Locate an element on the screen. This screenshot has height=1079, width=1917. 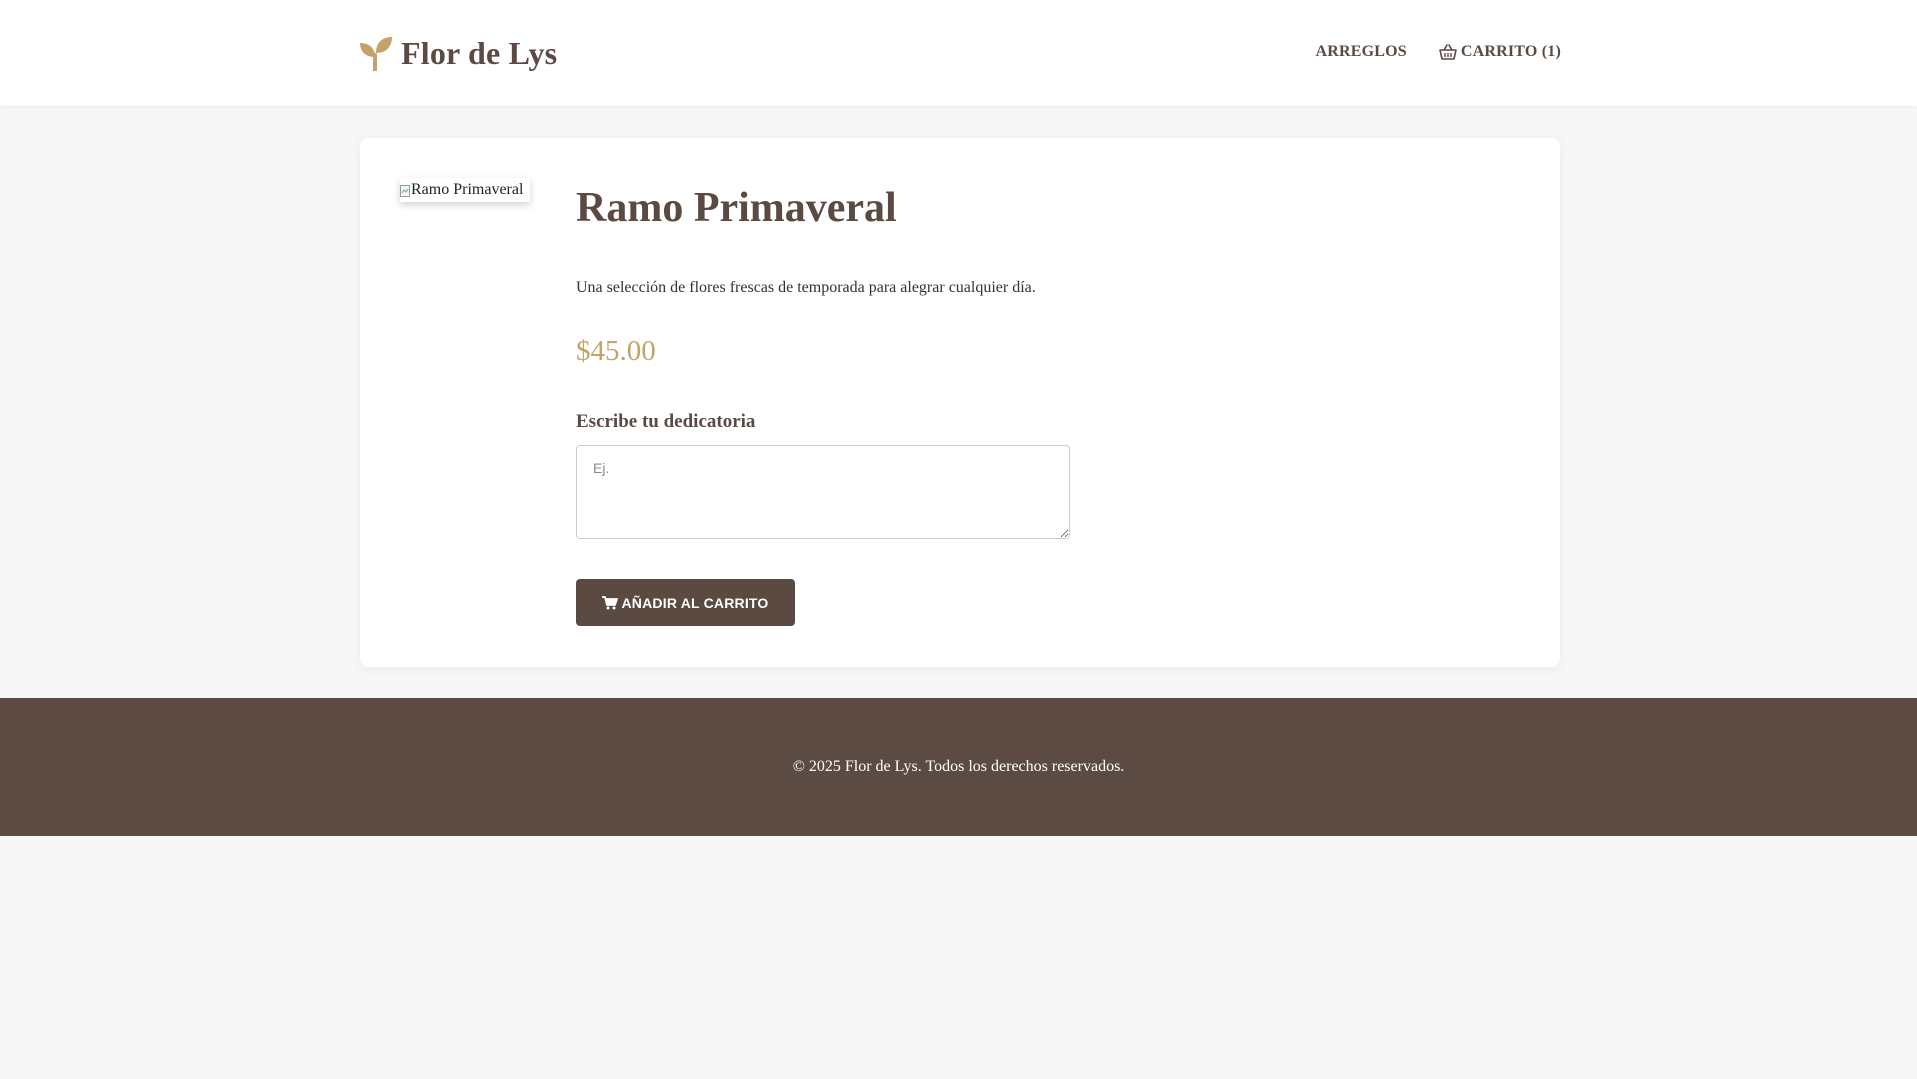
nav-link-arreglos: ARREGLOS is located at coordinates (1360, 52).